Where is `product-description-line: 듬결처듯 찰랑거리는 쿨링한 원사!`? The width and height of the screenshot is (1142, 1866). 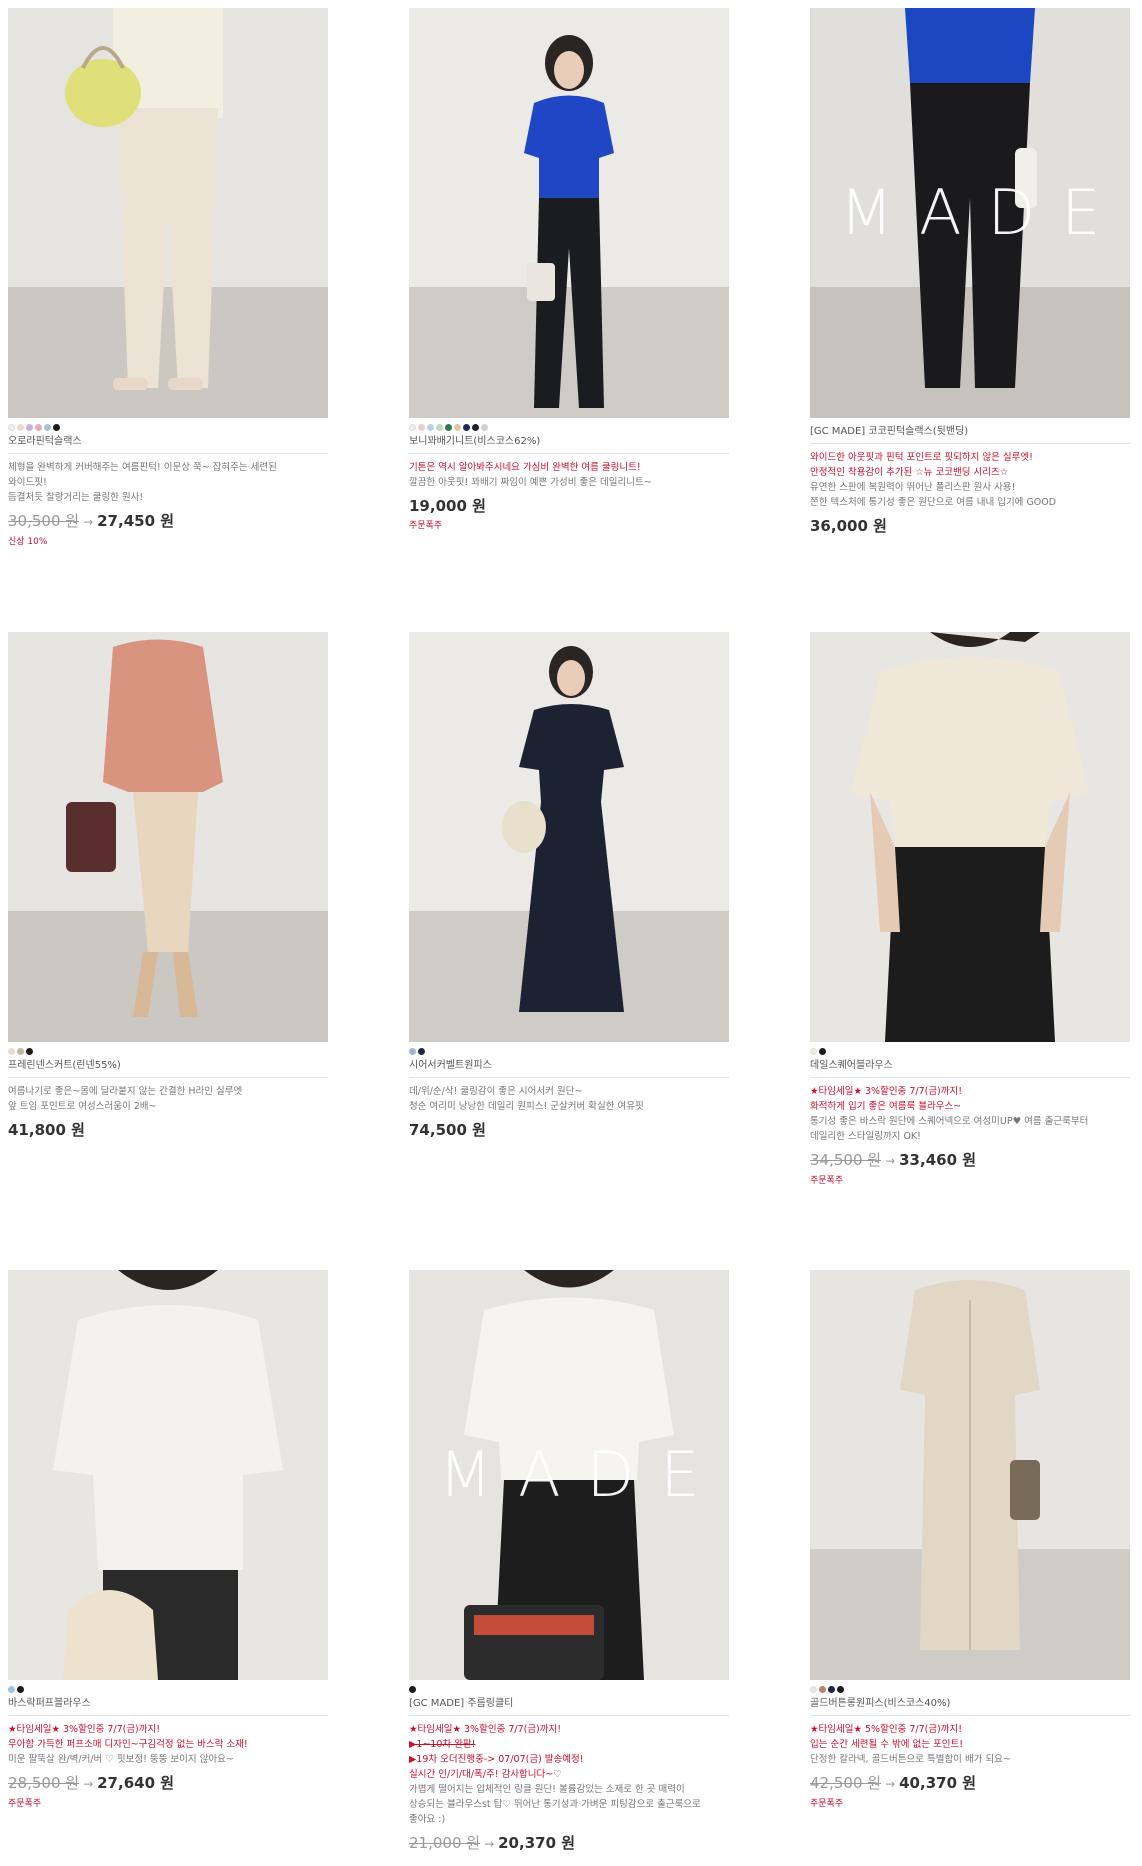
product-description-line: 듬결처듯 찰랑거리는 쿨링한 원사! is located at coordinates (76, 497).